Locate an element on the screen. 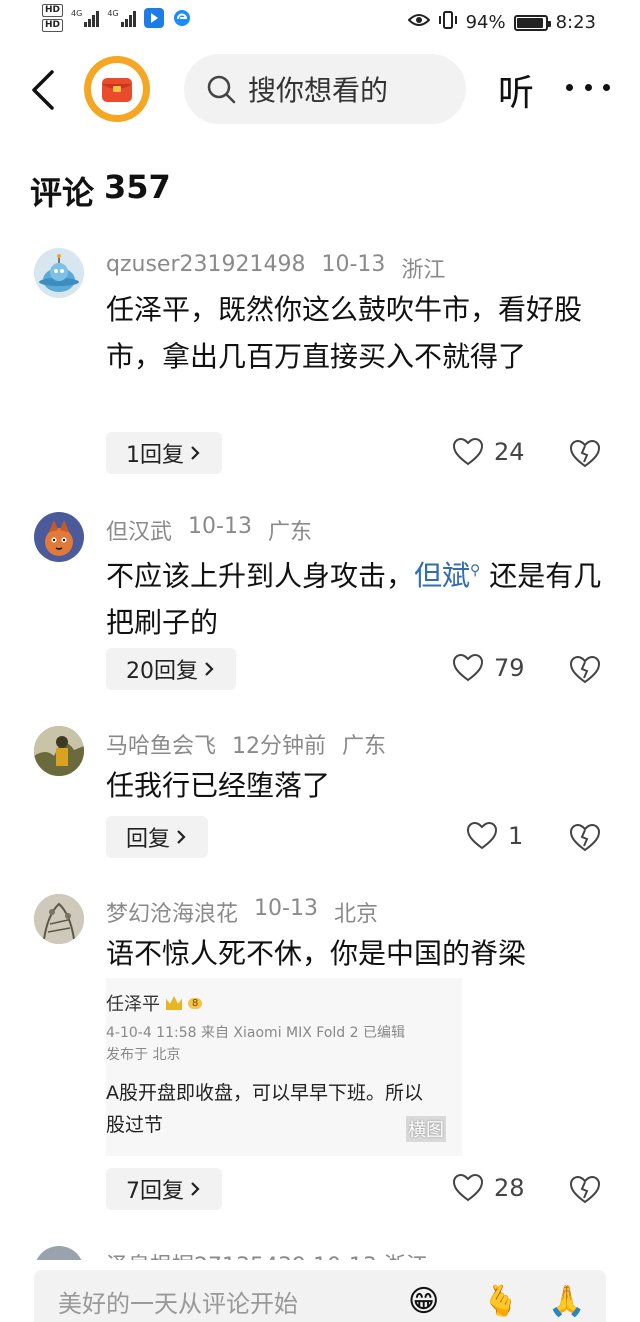 The height and width of the screenshot is (1322, 640). chevron-left-icon is located at coordinates (43, 90).